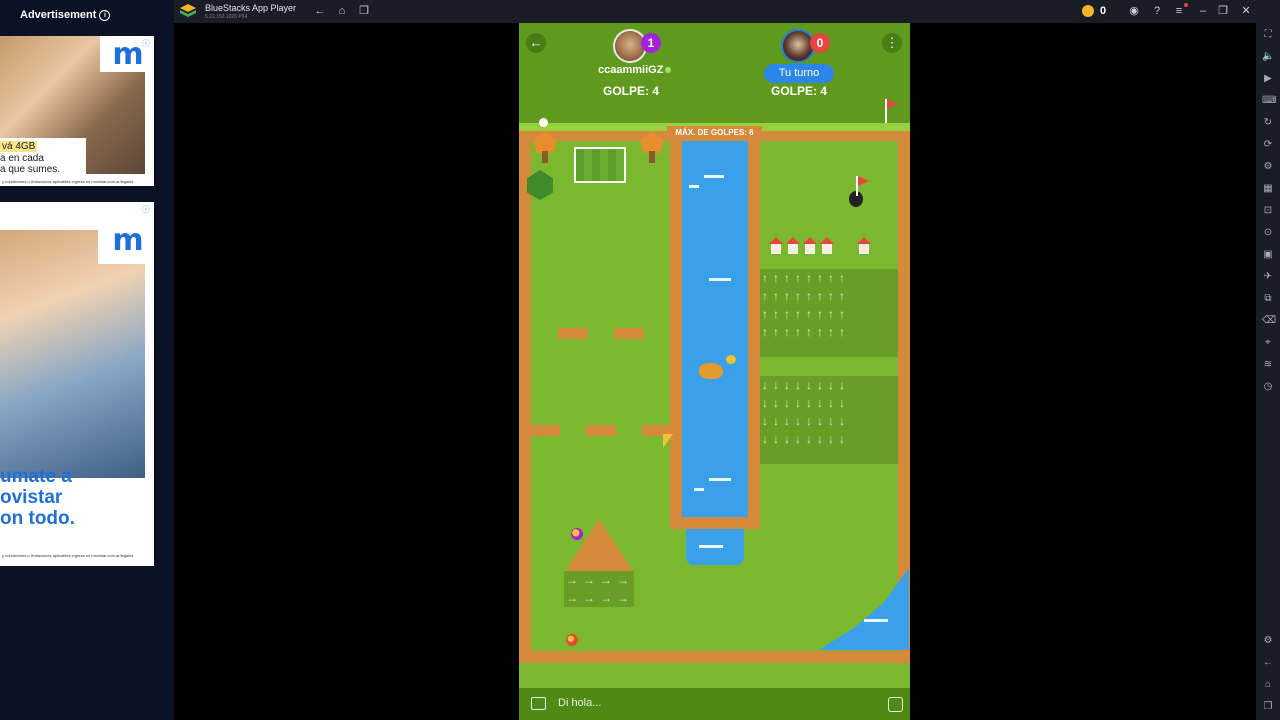 This screenshot has height=720, width=1280. What do you see at coordinates (714, 657) in the screenshot?
I see `course-wall-bottom` at bounding box center [714, 657].